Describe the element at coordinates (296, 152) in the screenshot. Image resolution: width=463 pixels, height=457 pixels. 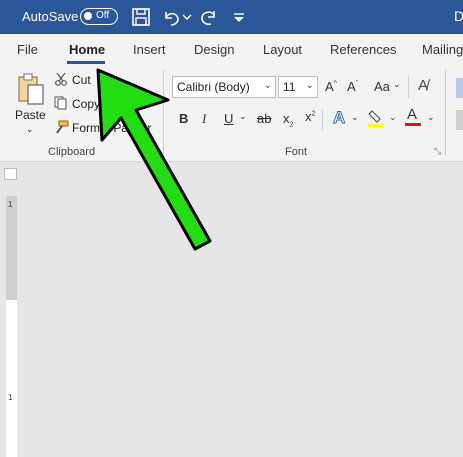
I see `font-group-label: Font` at that location.